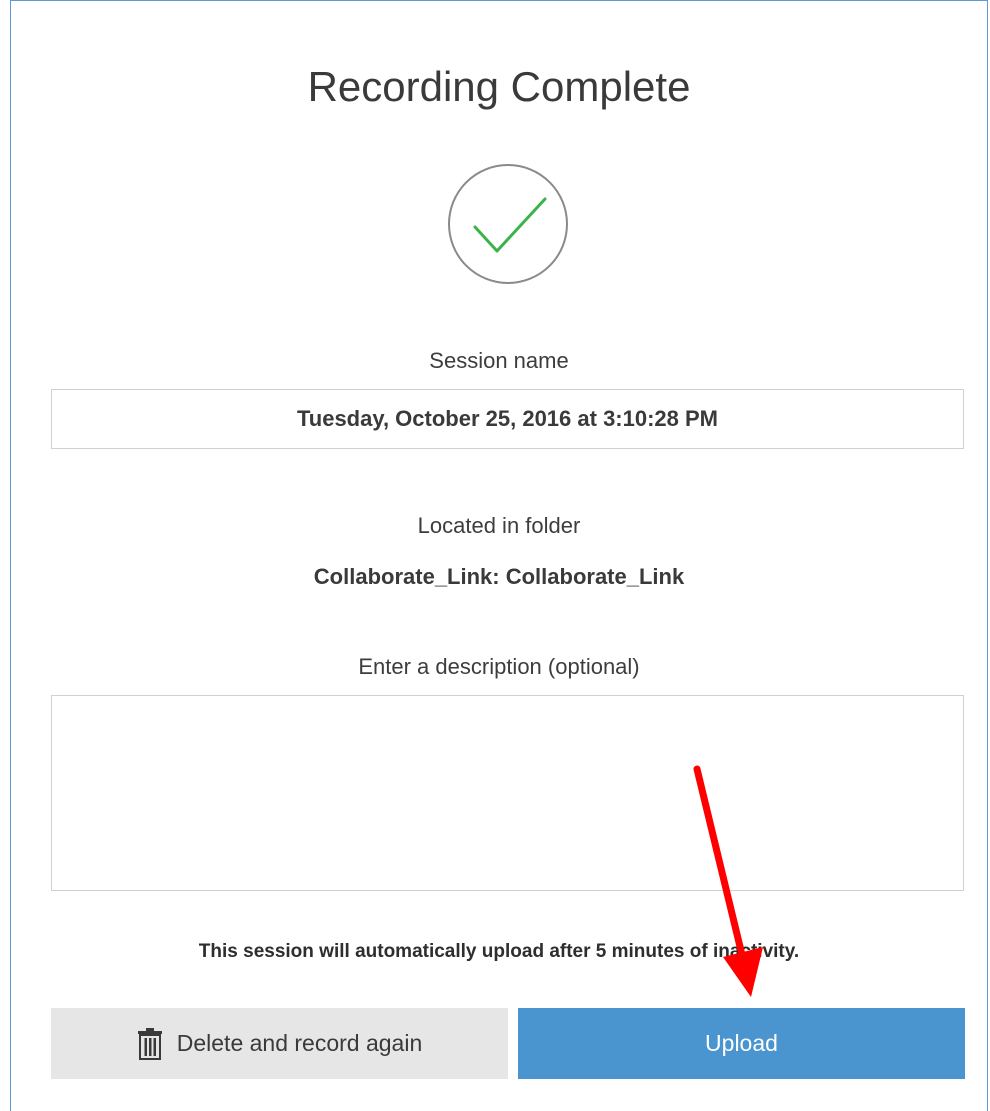  What do you see at coordinates (499, 360) in the screenshot?
I see `session-name-label: Session name` at bounding box center [499, 360].